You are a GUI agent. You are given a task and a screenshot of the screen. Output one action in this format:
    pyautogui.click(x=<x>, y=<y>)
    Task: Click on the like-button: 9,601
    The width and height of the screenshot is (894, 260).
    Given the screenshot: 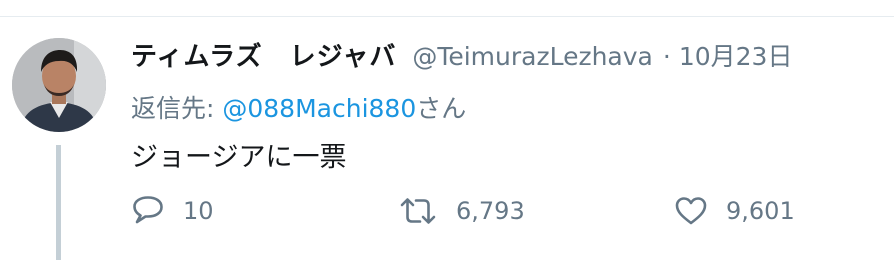 What is the action you would take?
    pyautogui.click(x=734, y=211)
    